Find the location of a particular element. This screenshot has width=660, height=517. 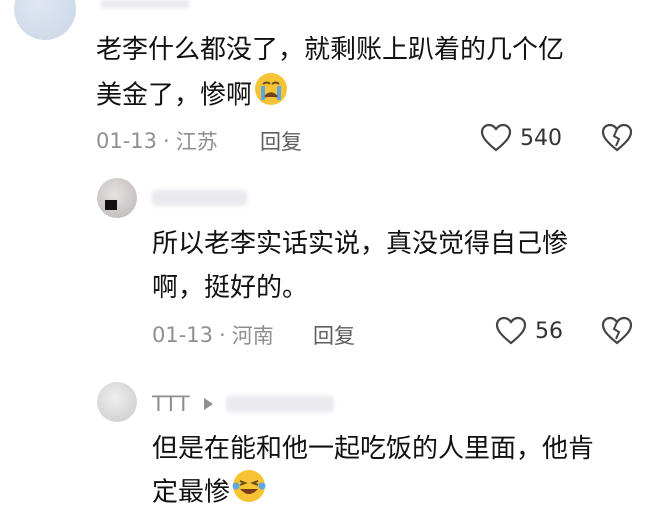

like-count: 56 is located at coordinates (549, 331).